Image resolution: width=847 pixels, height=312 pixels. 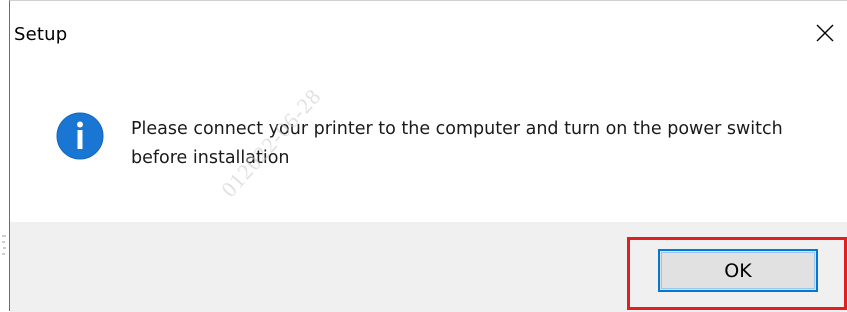 I want to click on window-title: Setup, so click(x=41, y=34).